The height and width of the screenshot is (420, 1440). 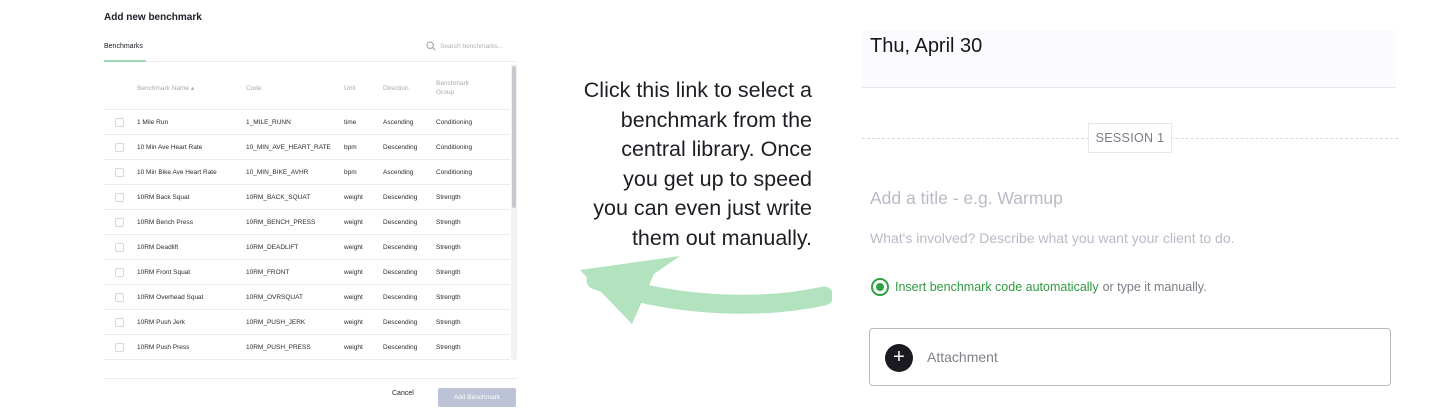 What do you see at coordinates (717, 178) in the screenshot?
I see `annotation-line: you get up to speed` at bounding box center [717, 178].